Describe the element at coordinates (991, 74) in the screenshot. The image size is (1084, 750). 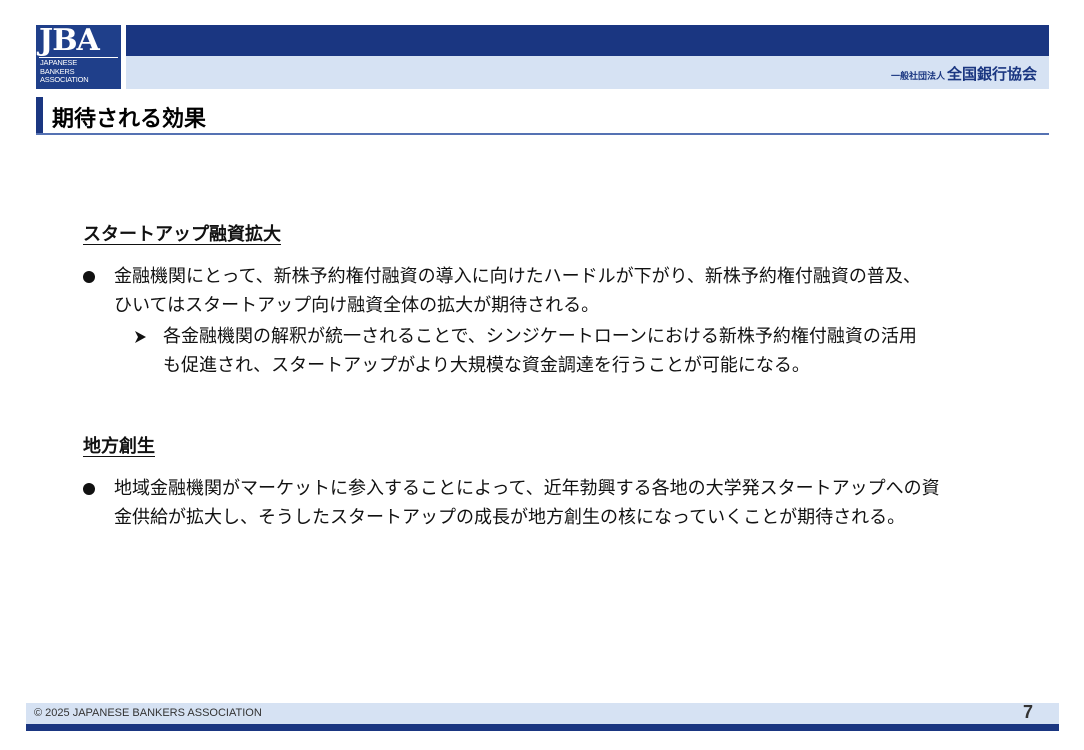
I see `org-name: 全国銀行協会` at that location.